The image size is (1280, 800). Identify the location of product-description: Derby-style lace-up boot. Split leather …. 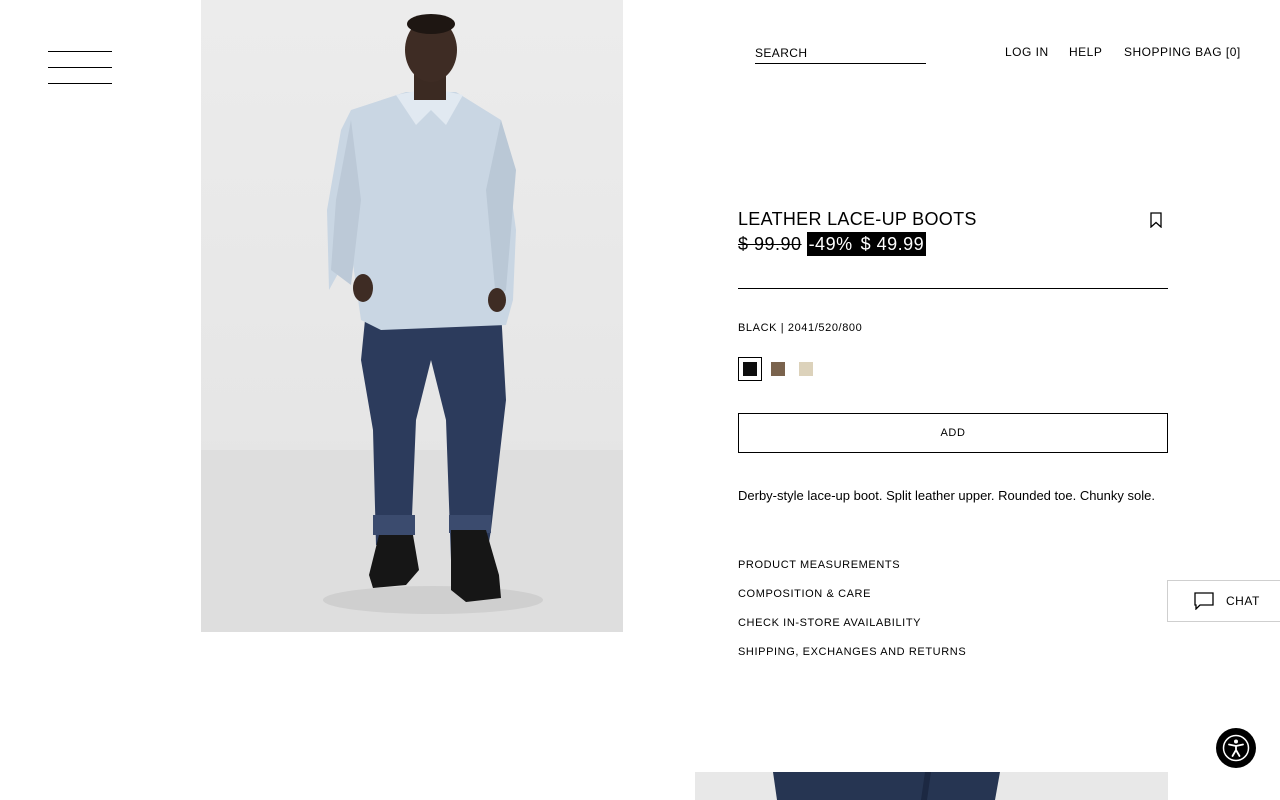
(946, 495).